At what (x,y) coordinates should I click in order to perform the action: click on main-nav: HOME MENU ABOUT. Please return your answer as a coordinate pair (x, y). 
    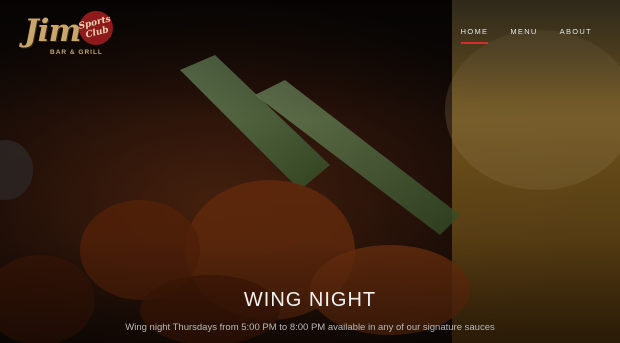
    Looking at the image, I should click on (526, 35).